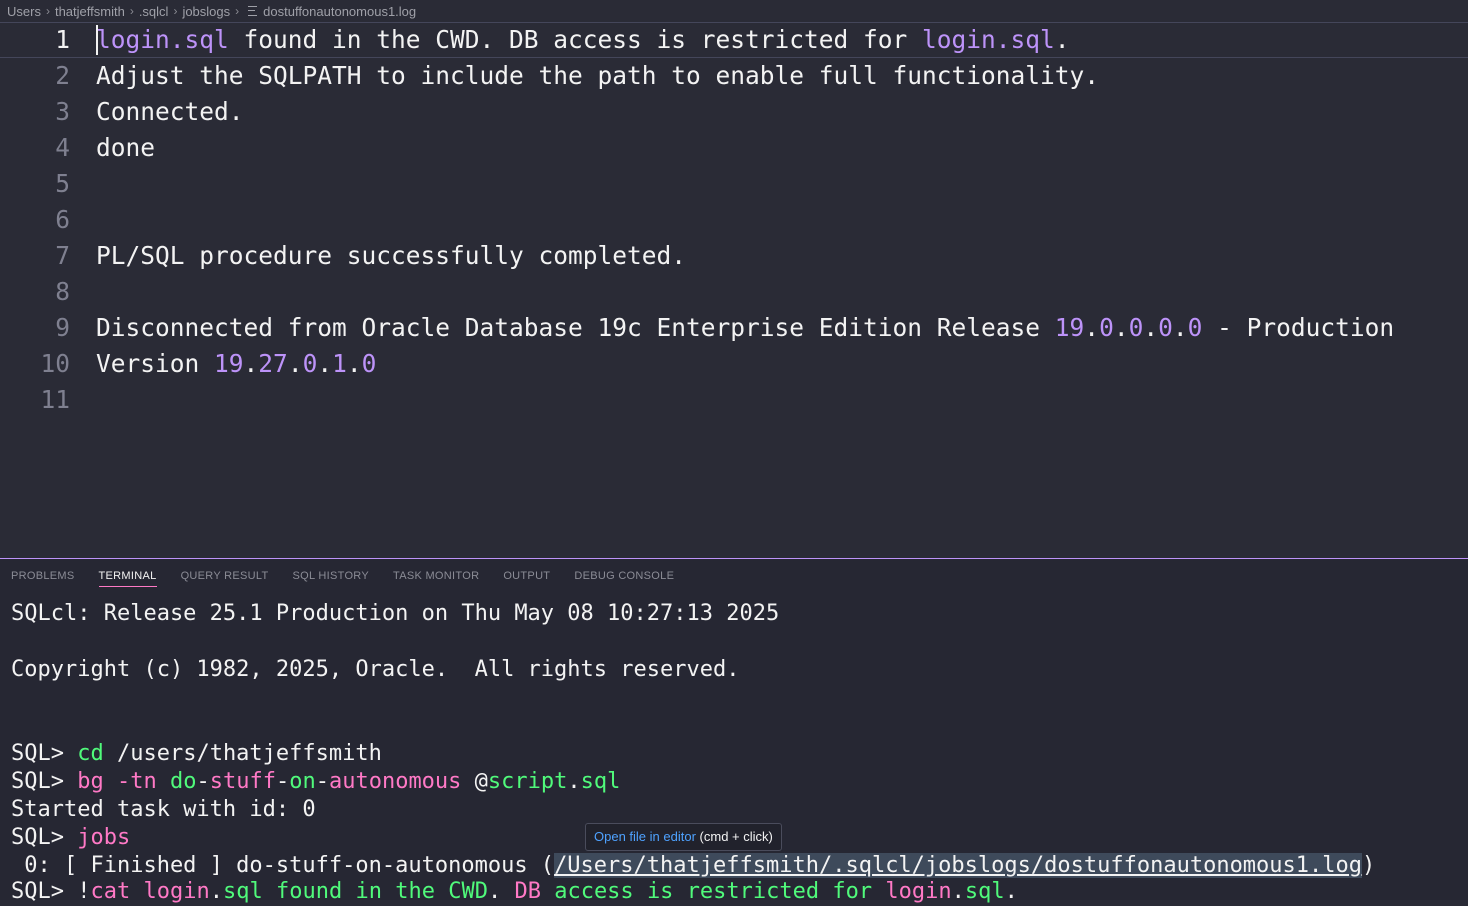 This screenshot has width=1468, height=906. I want to click on editor-line: 8, so click(734, 292).